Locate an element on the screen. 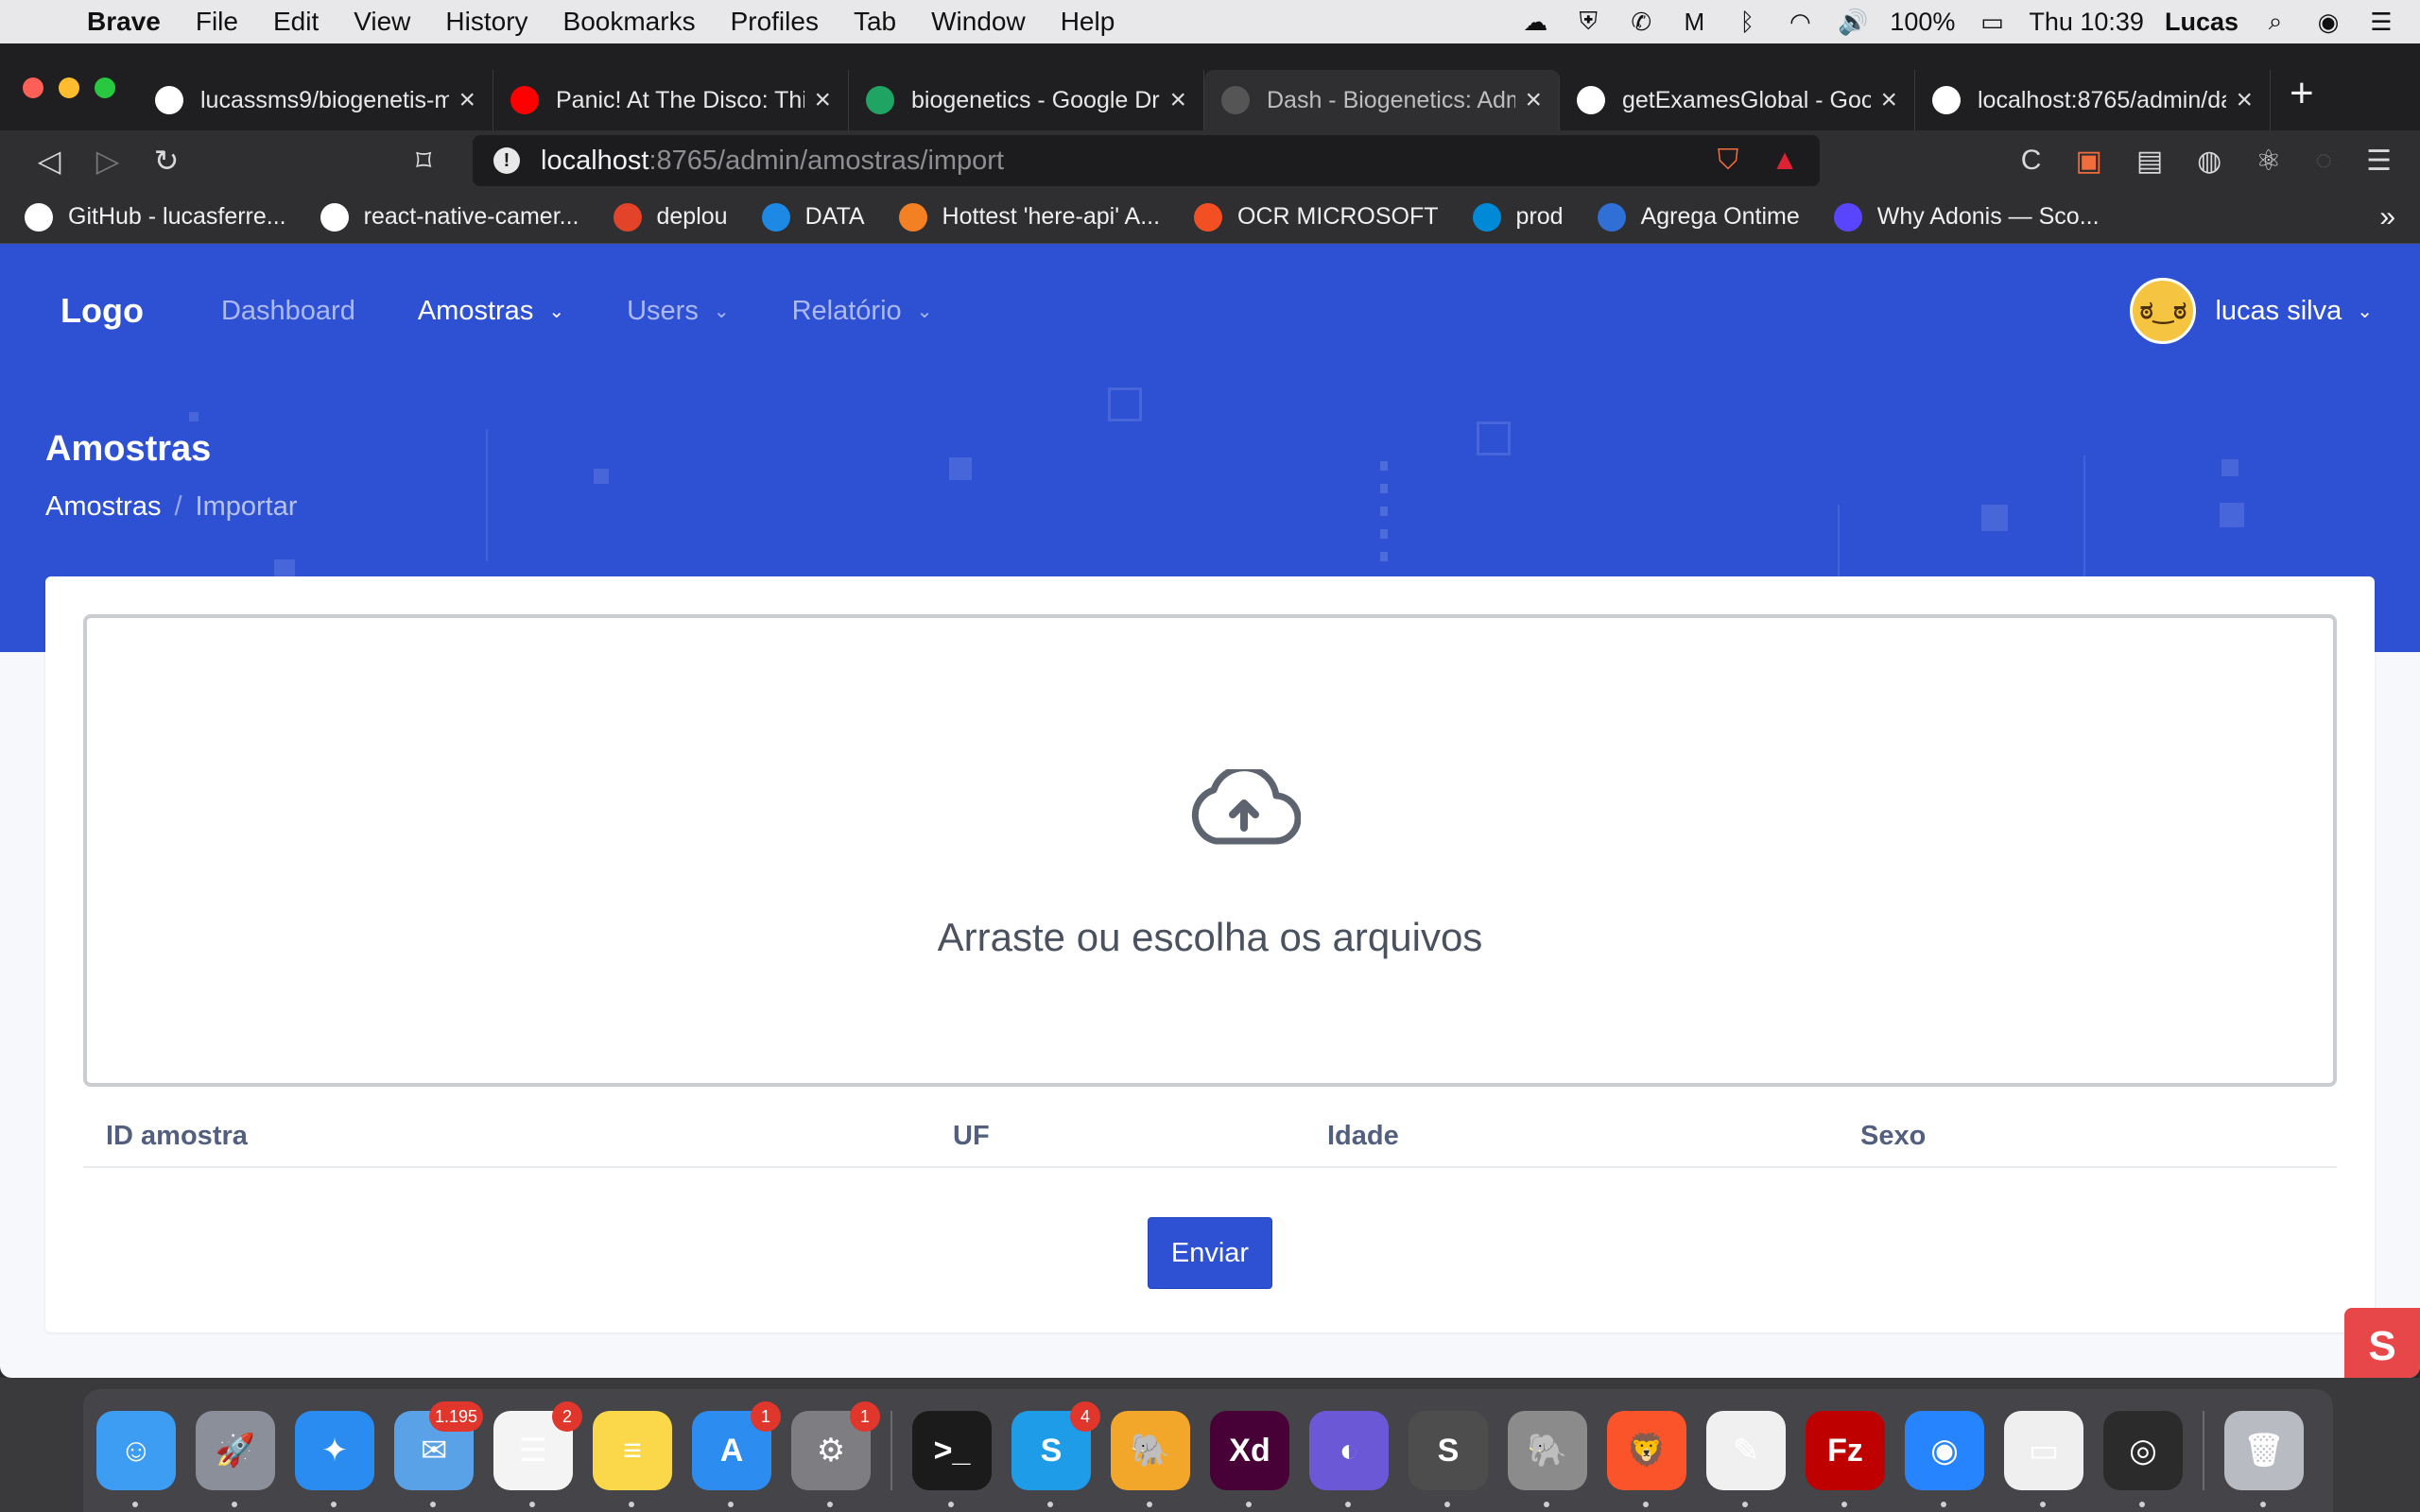 The width and height of the screenshot is (2420, 1512). bookmark-item: DATA is located at coordinates (813, 217).